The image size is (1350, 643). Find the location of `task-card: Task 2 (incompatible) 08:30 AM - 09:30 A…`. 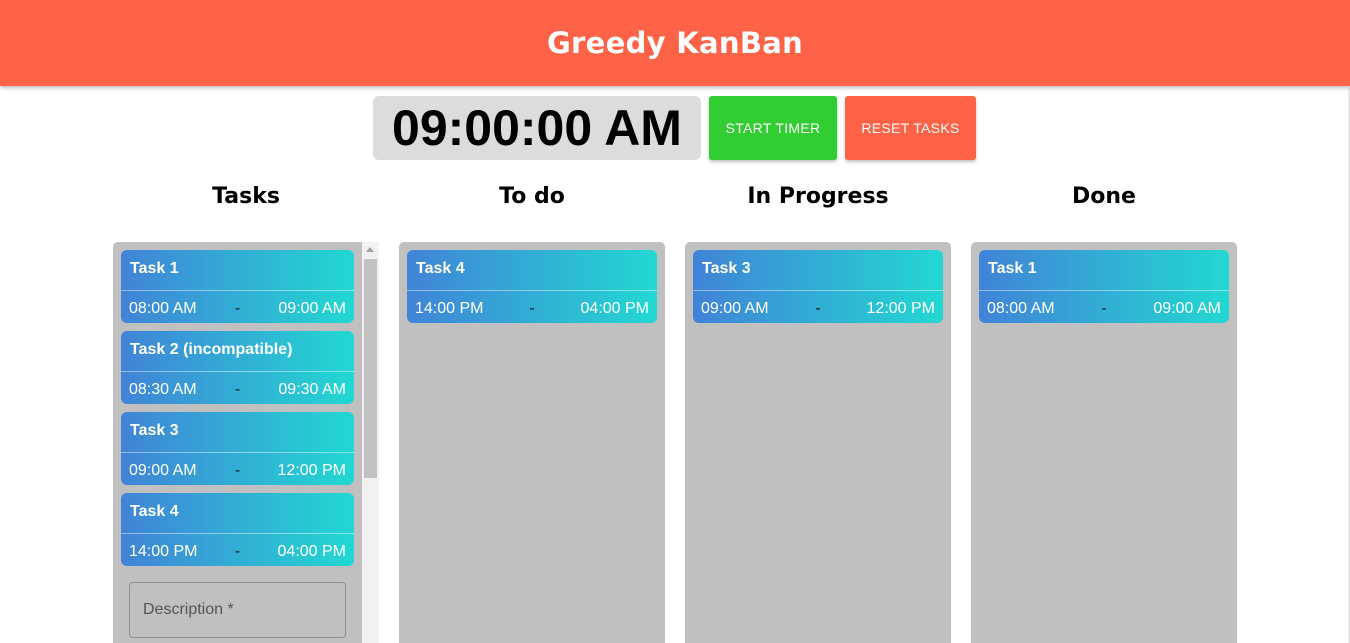

task-card: Task 2 (incompatible) 08:30 AM - 09:30 A… is located at coordinates (237, 367).